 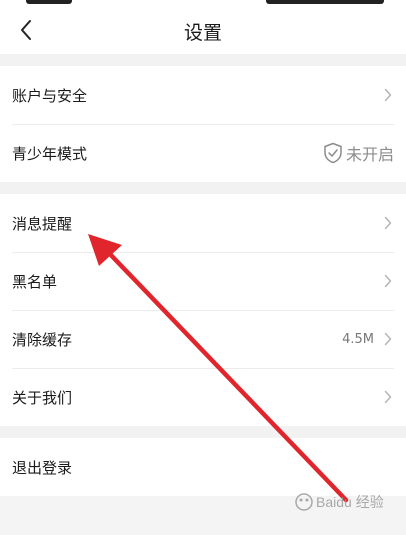 I want to click on row-account-security: 账户与安全, so click(x=203, y=95).